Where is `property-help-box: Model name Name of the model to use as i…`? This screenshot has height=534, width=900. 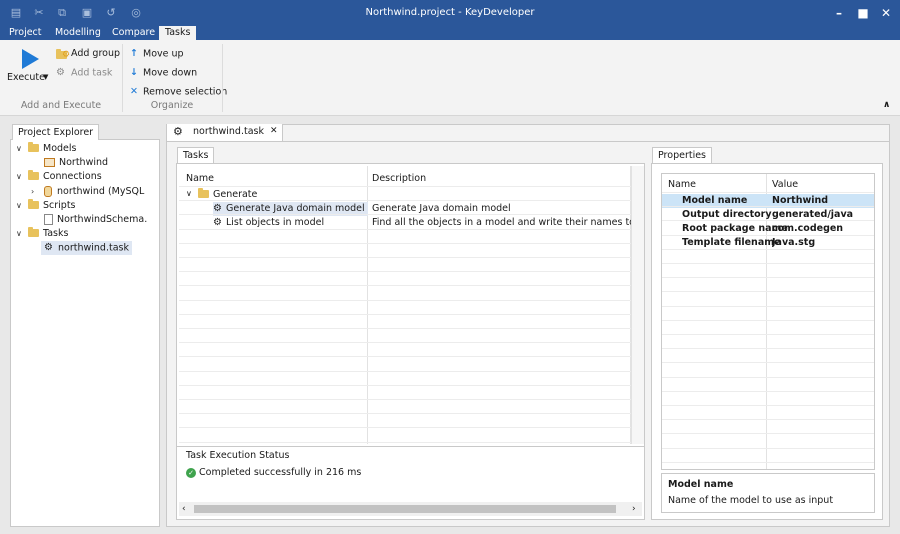 property-help-box: Model name Name of the model to use as i… is located at coordinates (768, 493).